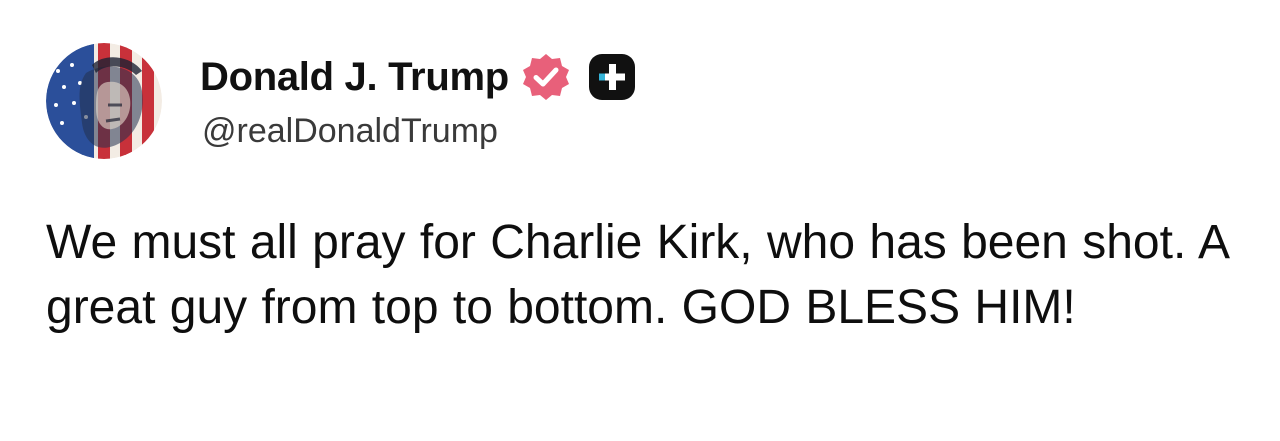 This screenshot has width=1280, height=441. I want to click on author-name-row: Donald J. Trump, so click(419, 77).